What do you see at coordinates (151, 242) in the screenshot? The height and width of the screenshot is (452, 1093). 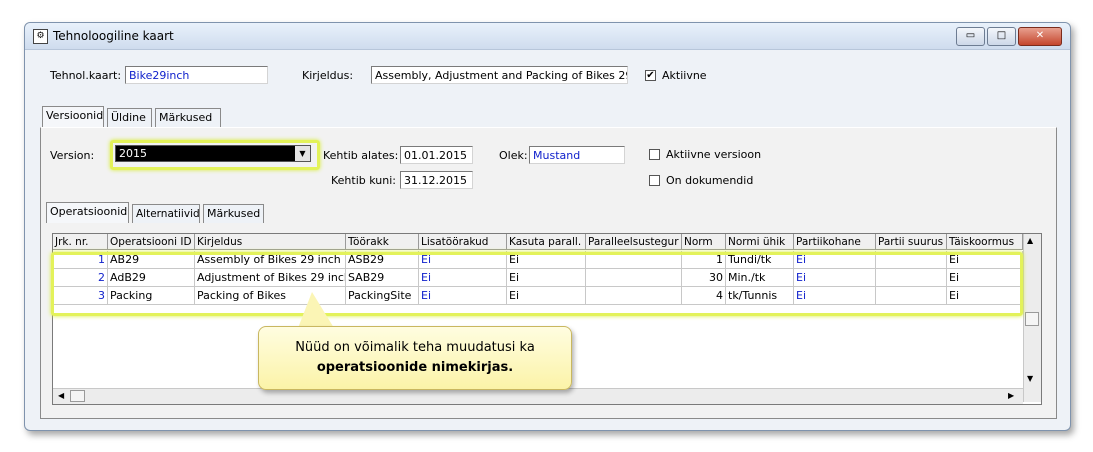 I see `header-operatsiooni-id: Operatsiooni ID` at bounding box center [151, 242].